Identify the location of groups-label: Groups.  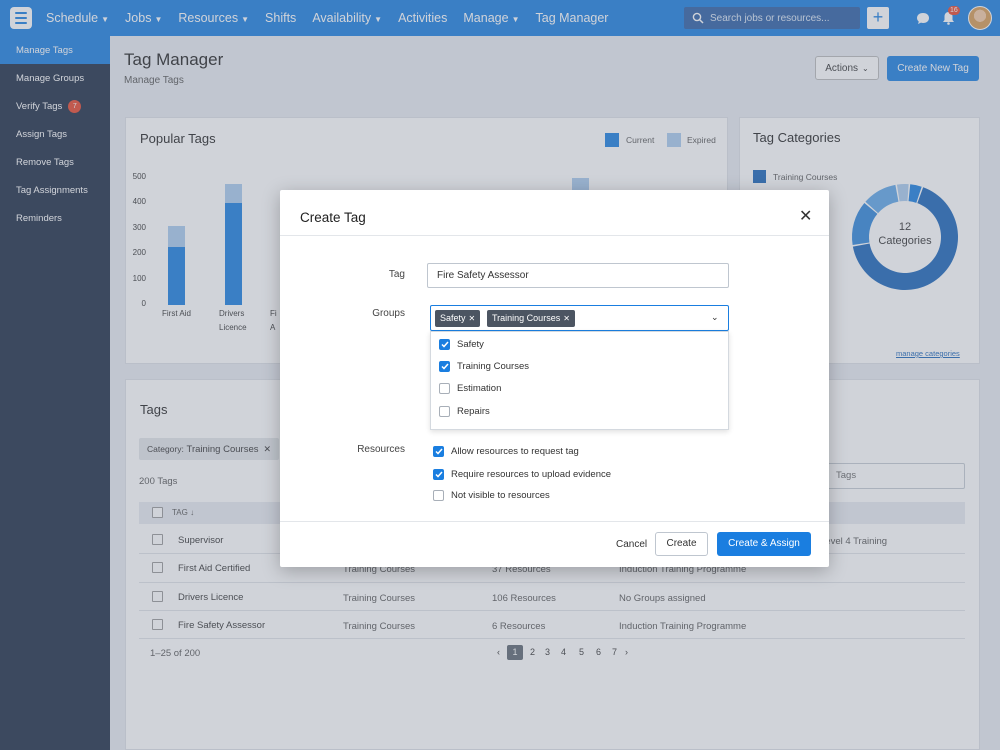
(388, 313).